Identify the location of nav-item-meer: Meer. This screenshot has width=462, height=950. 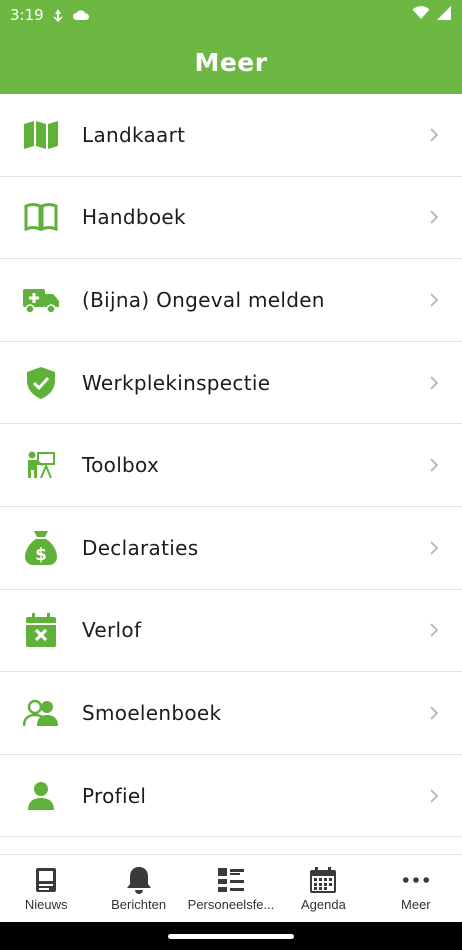
(416, 888).